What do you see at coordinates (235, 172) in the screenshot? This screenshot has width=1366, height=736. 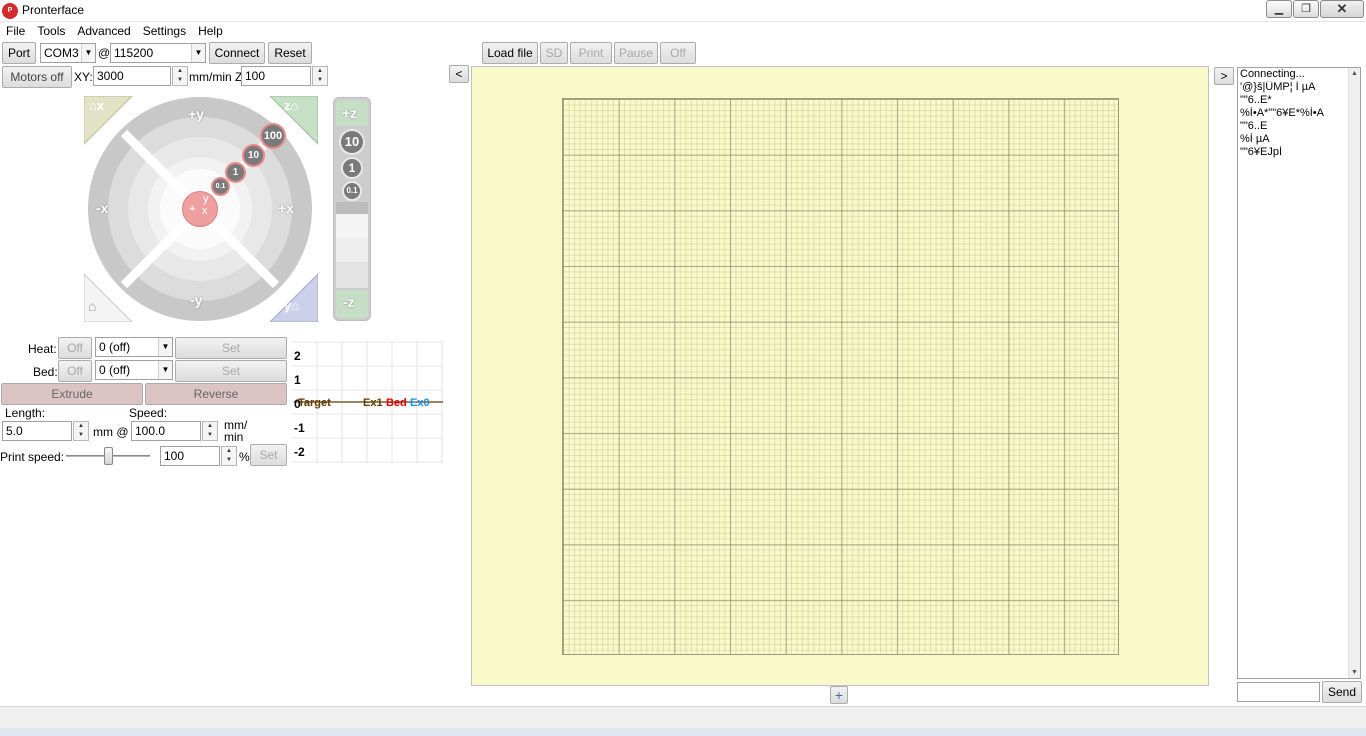 I see `jog-step-1: 1` at bounding box center [235, 172].